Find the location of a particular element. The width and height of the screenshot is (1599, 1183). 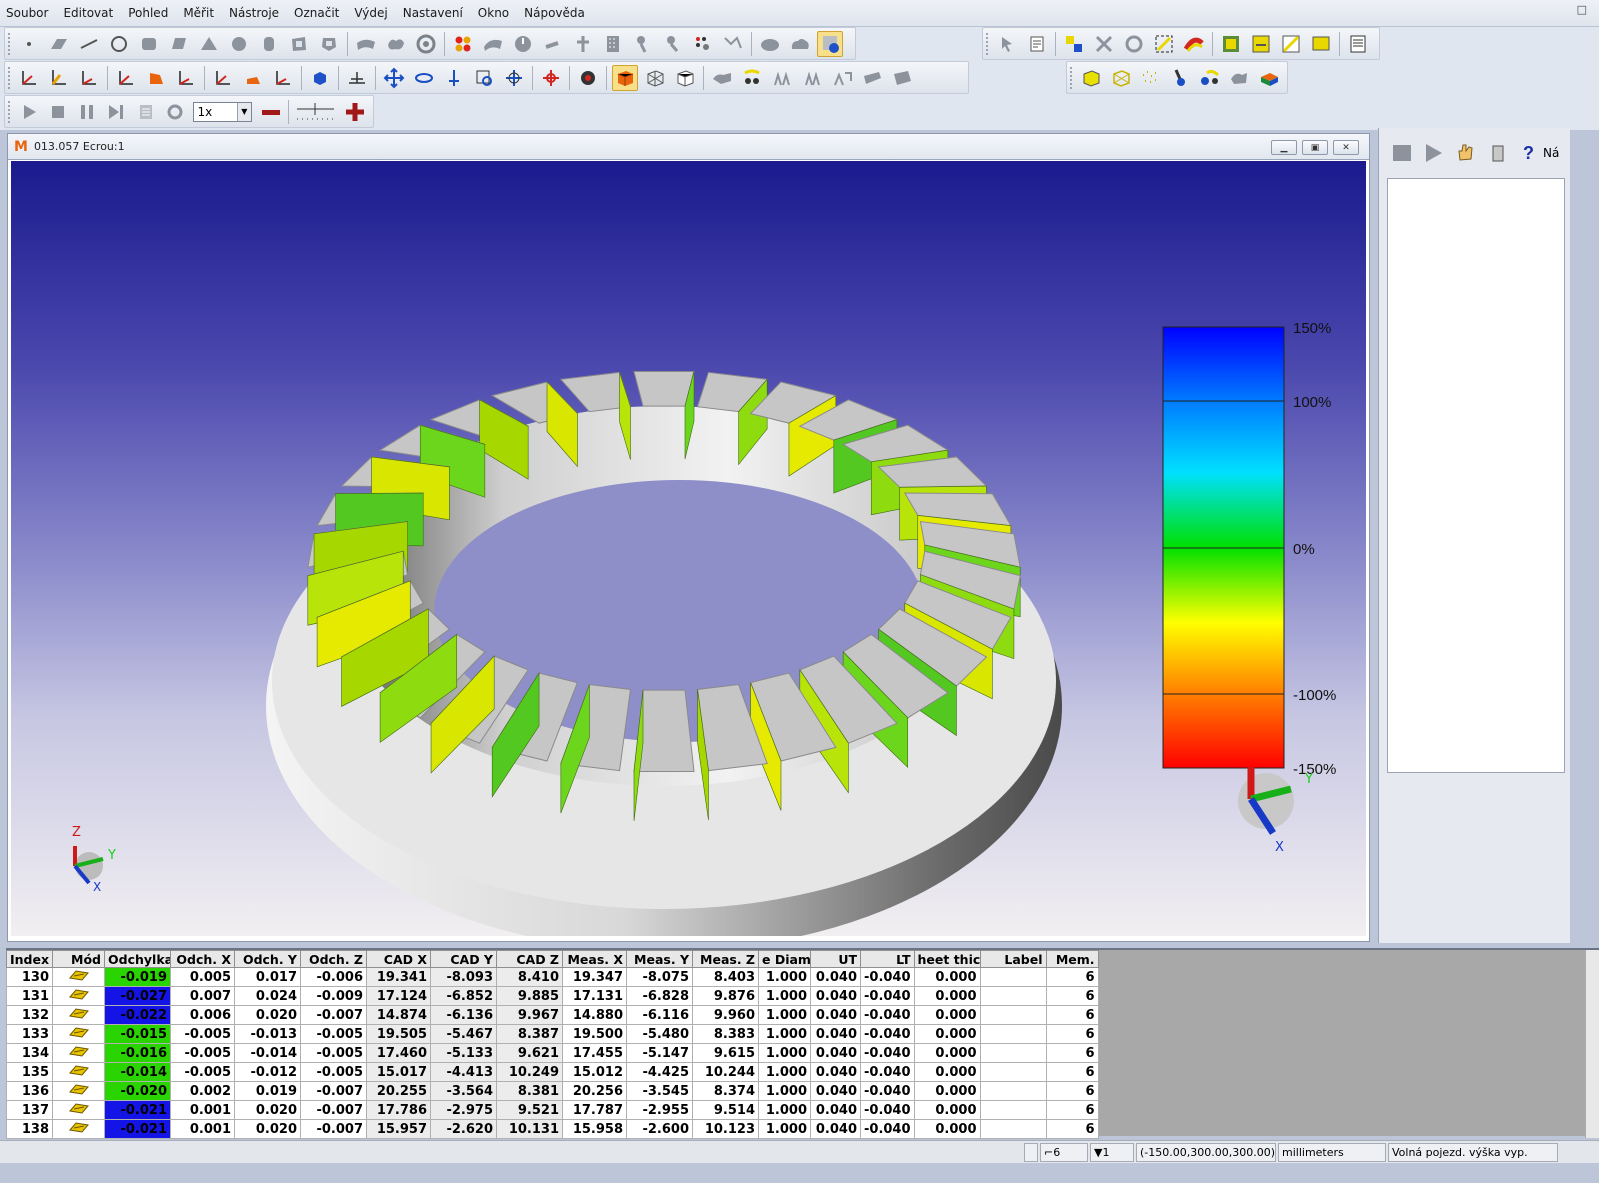

cell-mx: 17.131 is located at coordinates (594, 996).